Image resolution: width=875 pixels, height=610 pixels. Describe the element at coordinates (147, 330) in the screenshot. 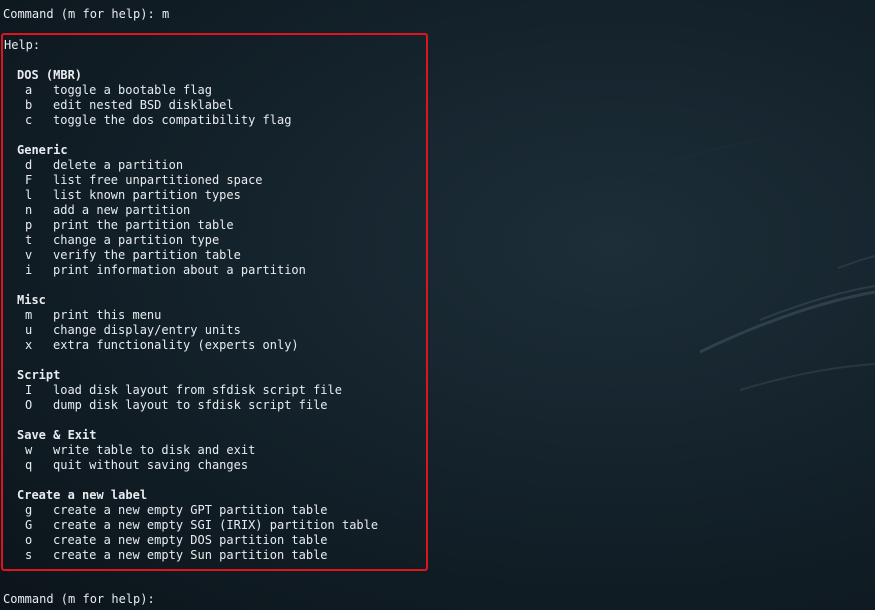

I see `command-description: change display/entry units` at that location.